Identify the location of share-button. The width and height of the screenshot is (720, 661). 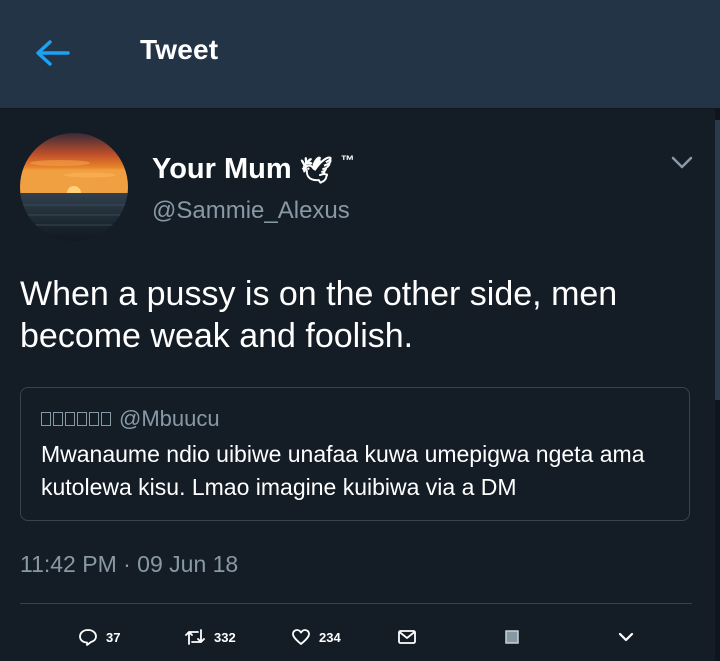
(512, 637).